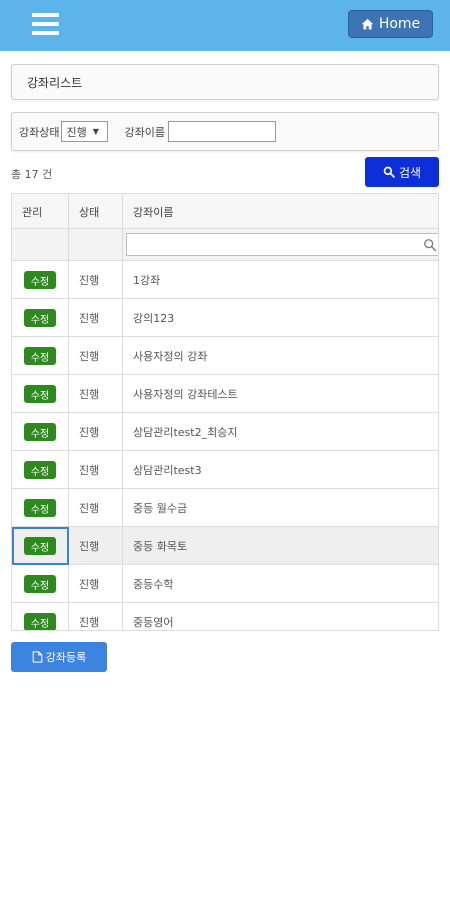  I want to click on column-search-input, so click(282, 244).